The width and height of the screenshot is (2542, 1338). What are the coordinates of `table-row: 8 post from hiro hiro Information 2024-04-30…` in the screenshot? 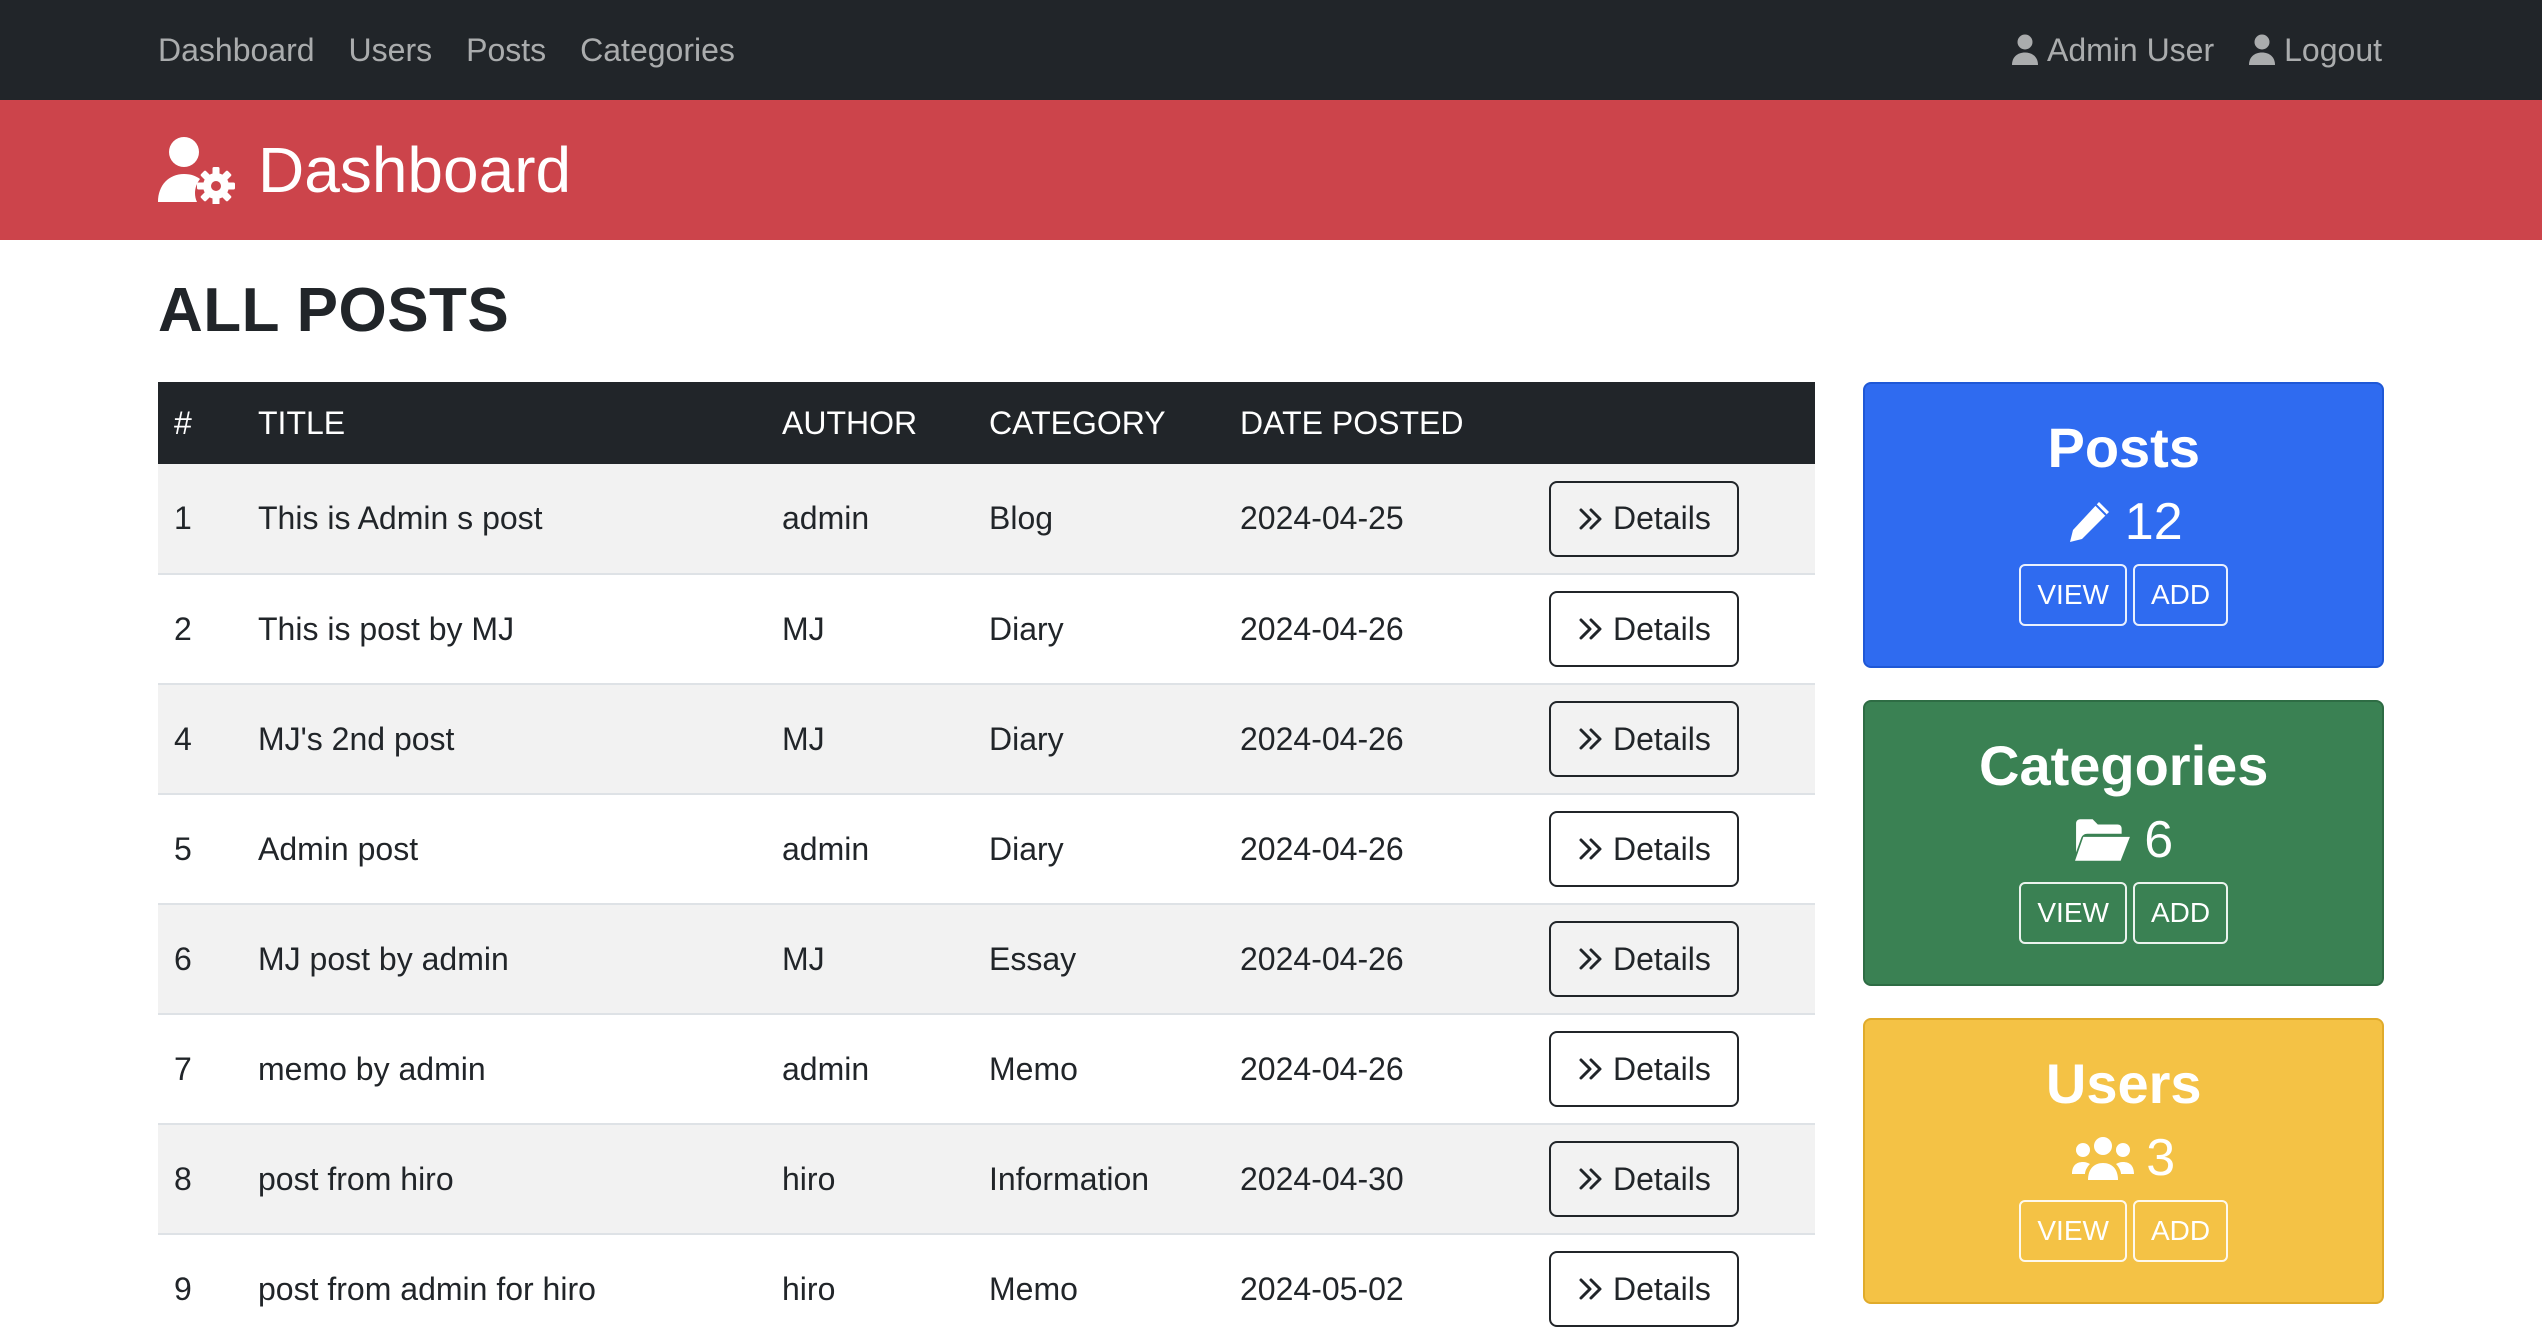 It's located at (987, 1179).